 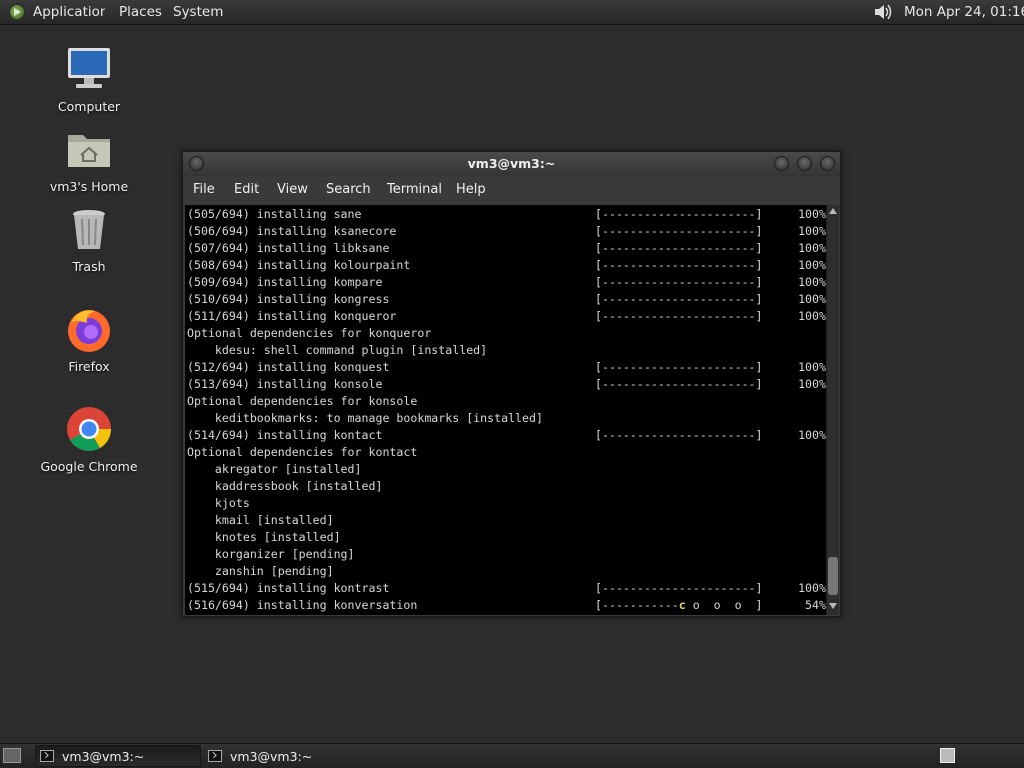 What do you see at coordinates (271, 554) in the screenshot?
I see `terminal-line: korganizer [pending]` at bounding box center [271, 554].